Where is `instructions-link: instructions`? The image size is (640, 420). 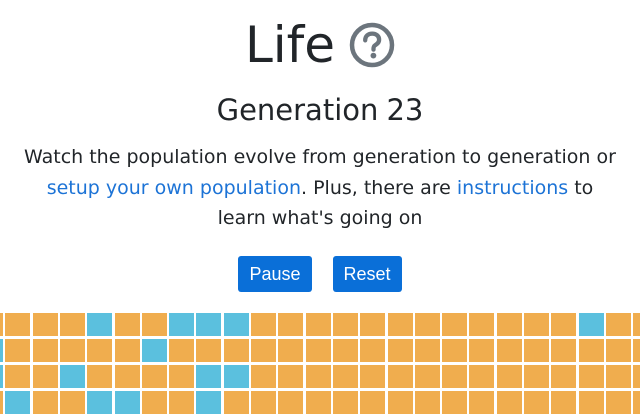
instructions-link: instructions is located at coordinates (512, 188).